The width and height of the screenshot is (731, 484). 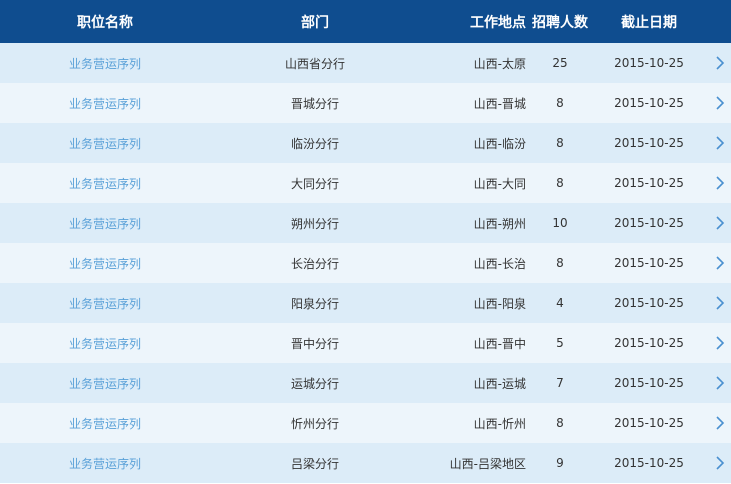 I want to click on count-cell: 4, so click(x=560, y=303).